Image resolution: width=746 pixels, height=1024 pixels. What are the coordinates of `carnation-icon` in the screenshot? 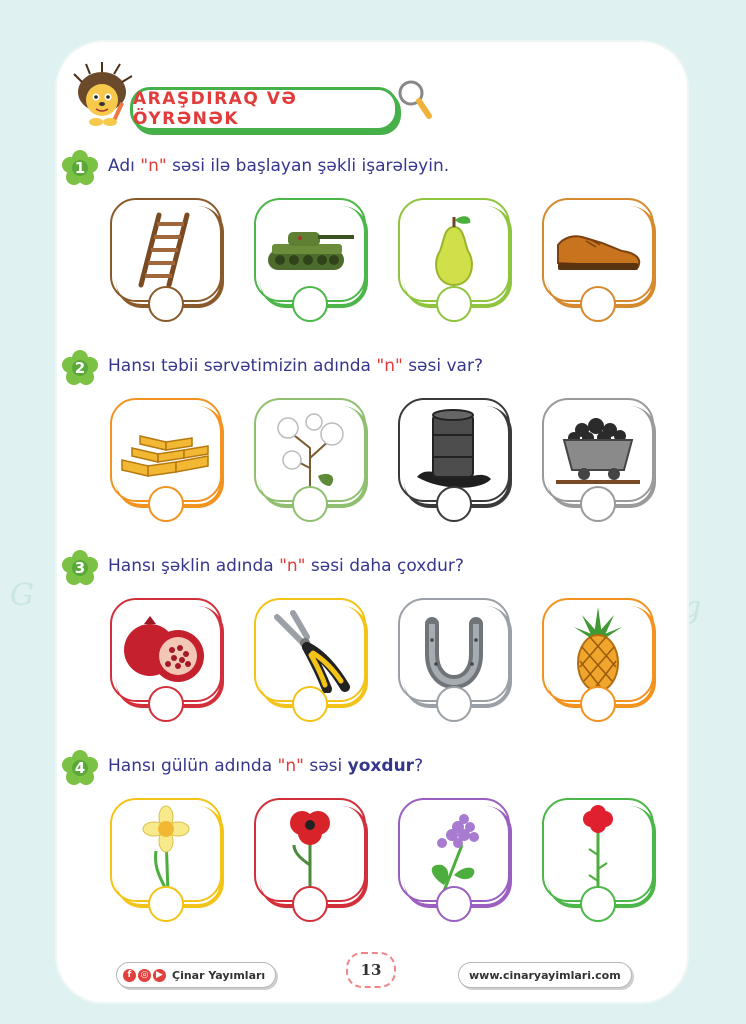 It's located at (598, 850).